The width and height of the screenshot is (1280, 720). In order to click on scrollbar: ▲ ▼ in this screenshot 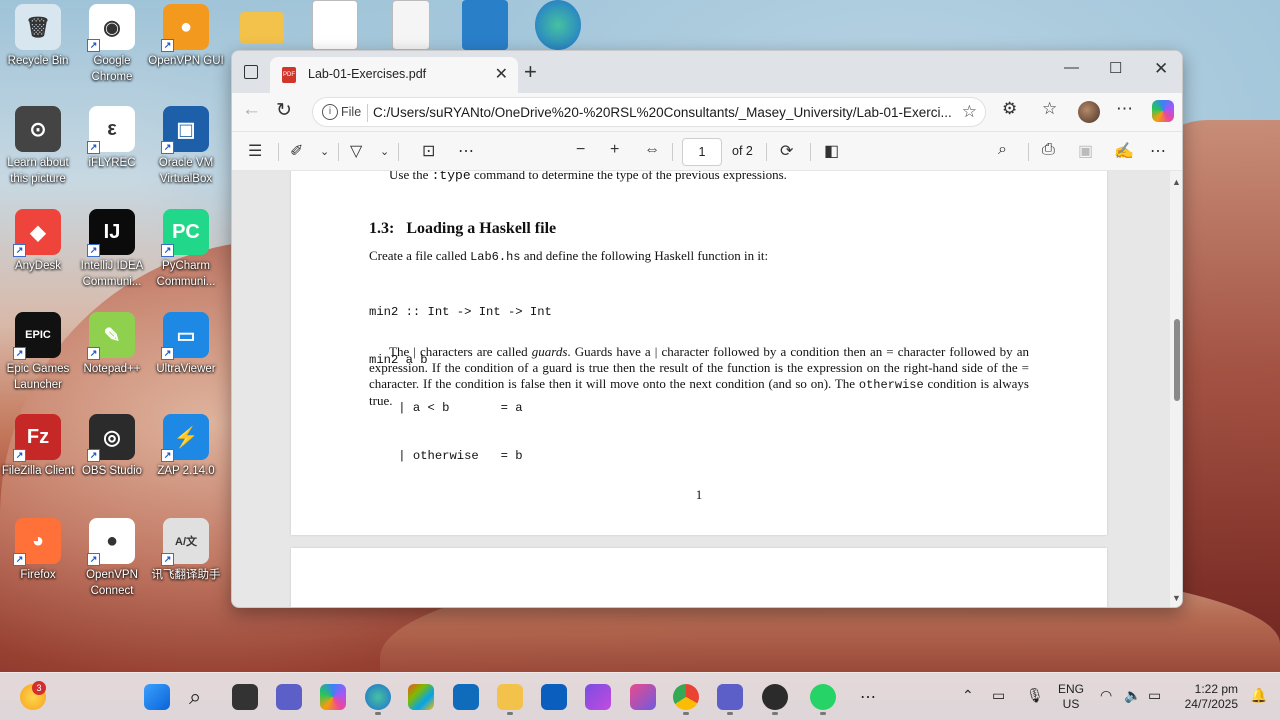, I will do `click(1176, 389)`.